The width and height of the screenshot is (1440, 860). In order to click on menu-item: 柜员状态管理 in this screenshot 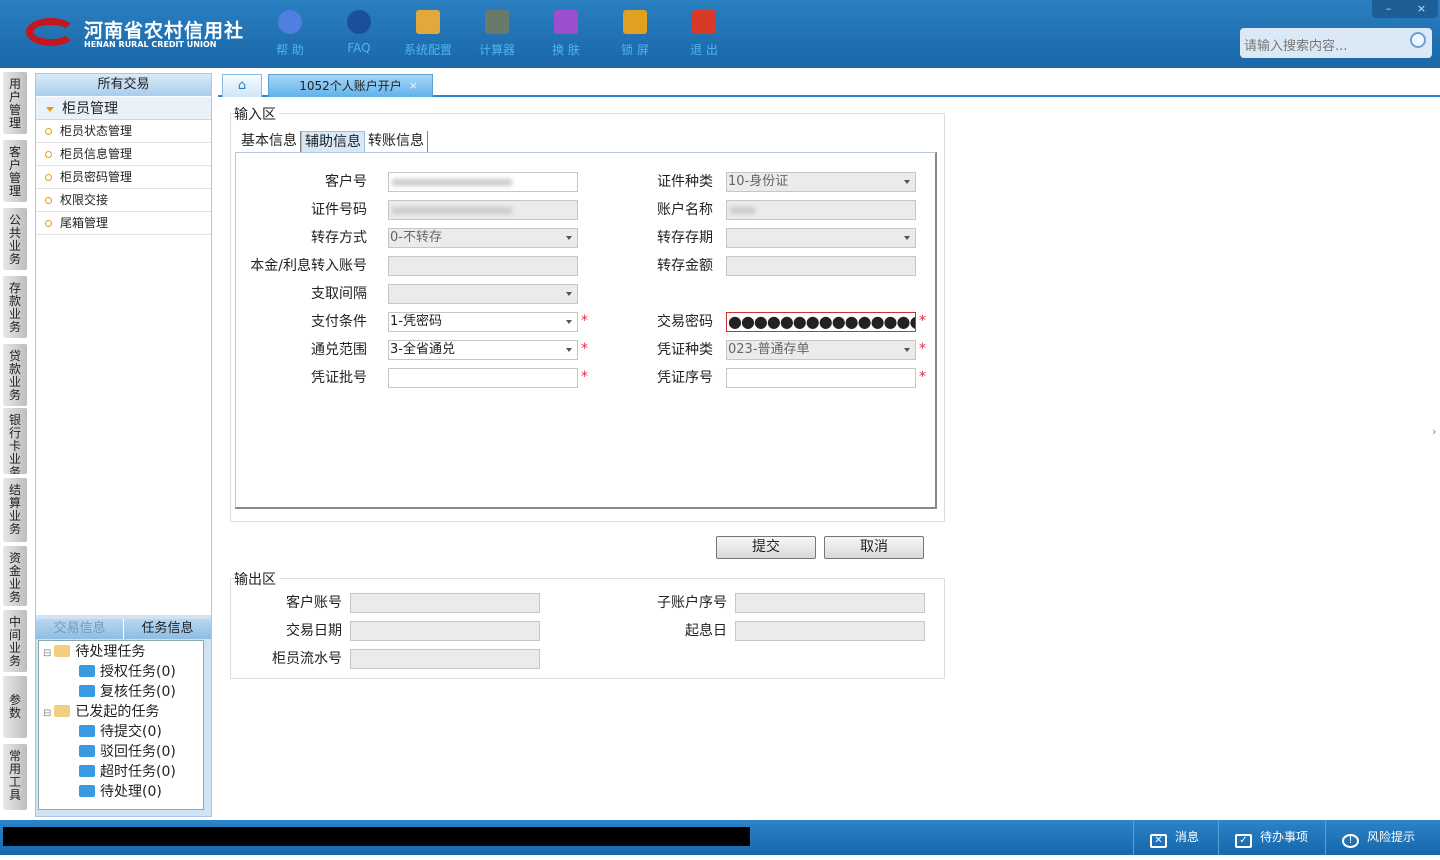, I will do `click(123, 131)`.